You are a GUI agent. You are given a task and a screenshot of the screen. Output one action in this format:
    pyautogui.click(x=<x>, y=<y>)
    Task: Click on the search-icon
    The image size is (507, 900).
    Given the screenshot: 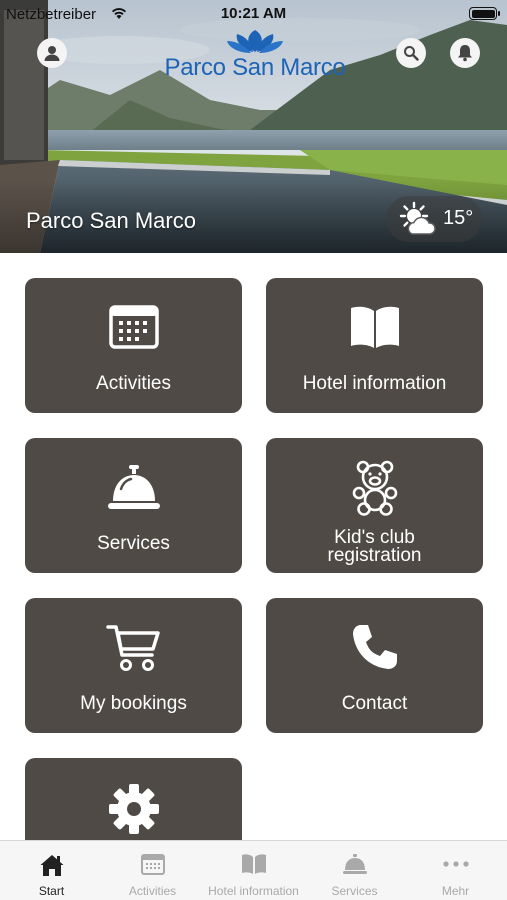 What is the action you would take?
    pyautogui.click(x=411, y=53)
    